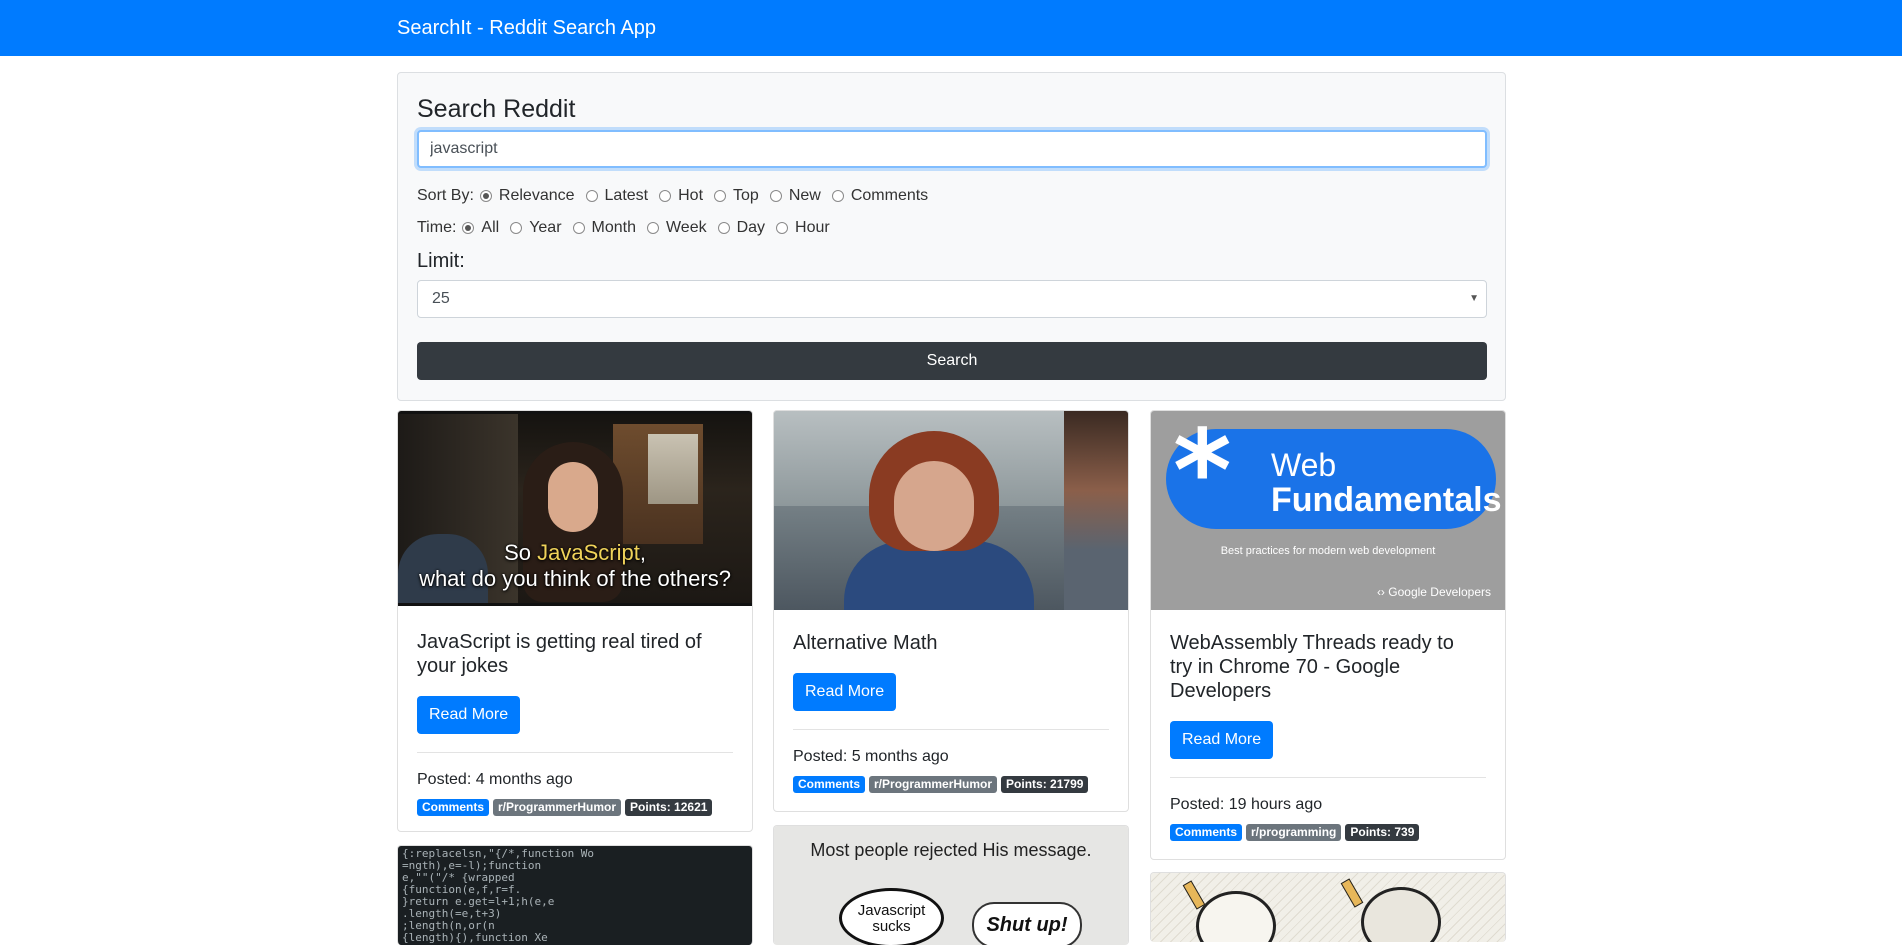 Image resolution: width=1902 pixels, height=945 pixels. I want to click on sort-option-relevance: Relevance, so click(527, 196).